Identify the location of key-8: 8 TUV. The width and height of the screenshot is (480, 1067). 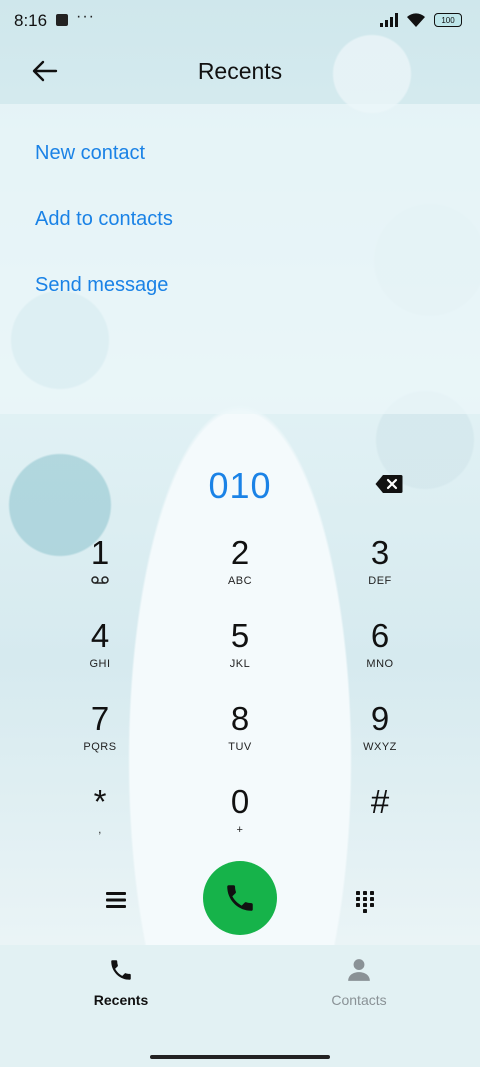
(240, 741).